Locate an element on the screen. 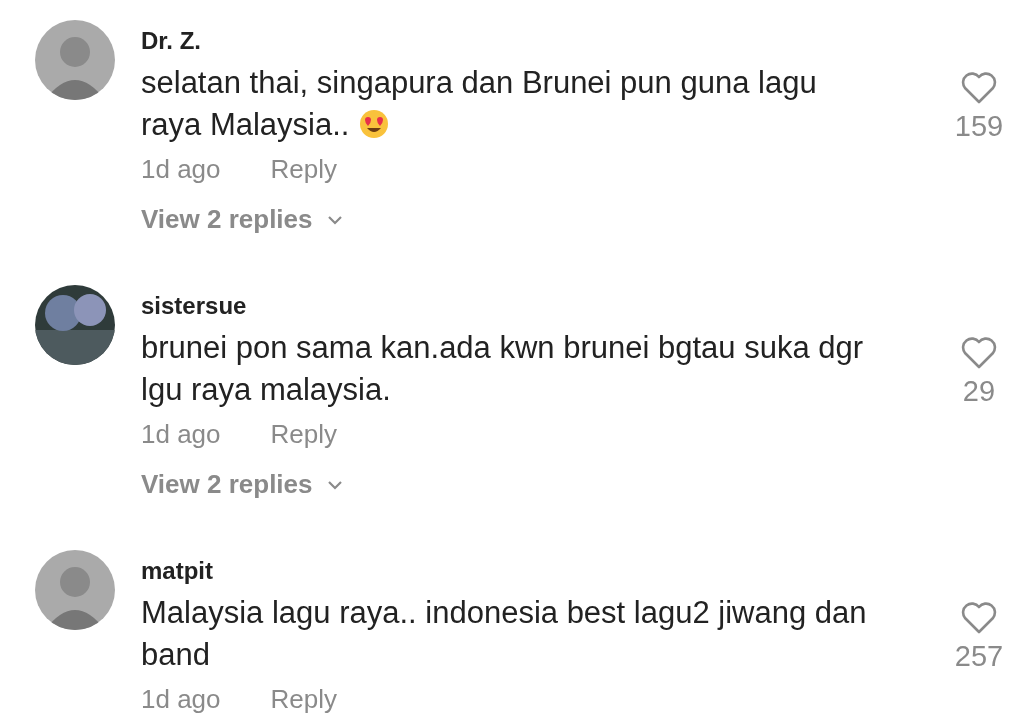 The width and height of the screenshot is (1024, 728). username: Dr. Z. is located at coordinates (521, 41).